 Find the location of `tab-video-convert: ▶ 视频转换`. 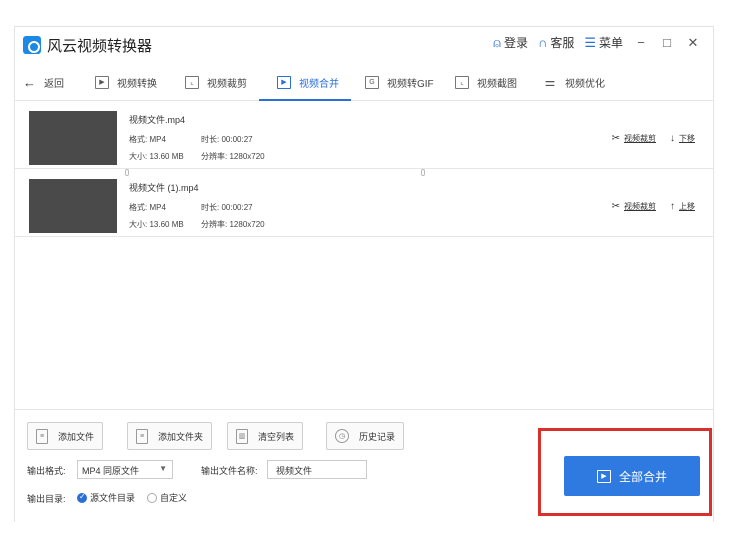

tab-video-convert: ▶ 视频转换 is located at coordinates (126, 82).